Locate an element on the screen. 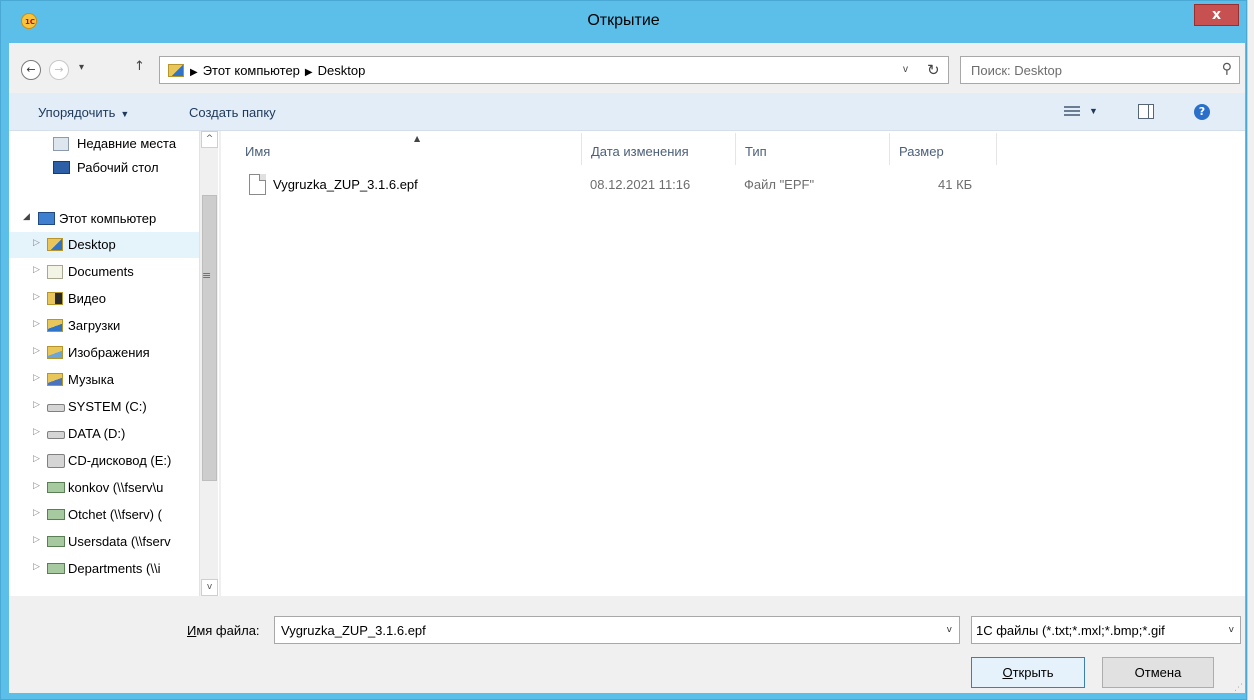  view-mode-dropdown-icon: ▼ is located at coordinates (1093, 111).